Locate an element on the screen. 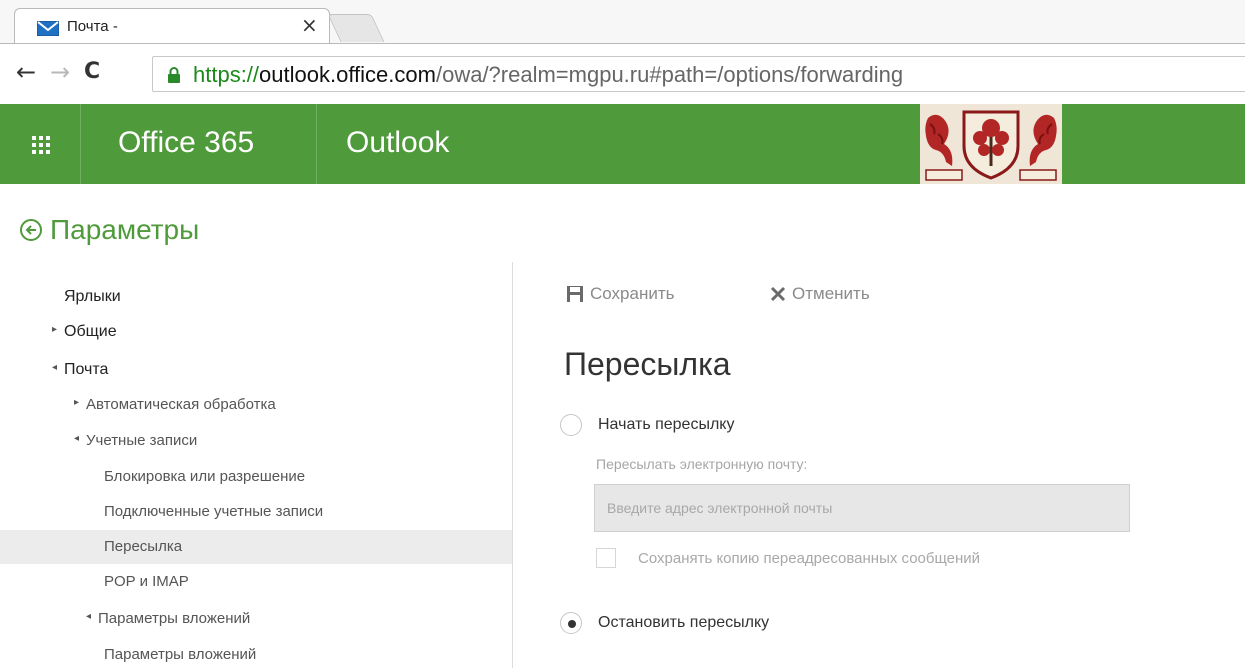  url-scheme: https:// is located at coordinates (226, 74).